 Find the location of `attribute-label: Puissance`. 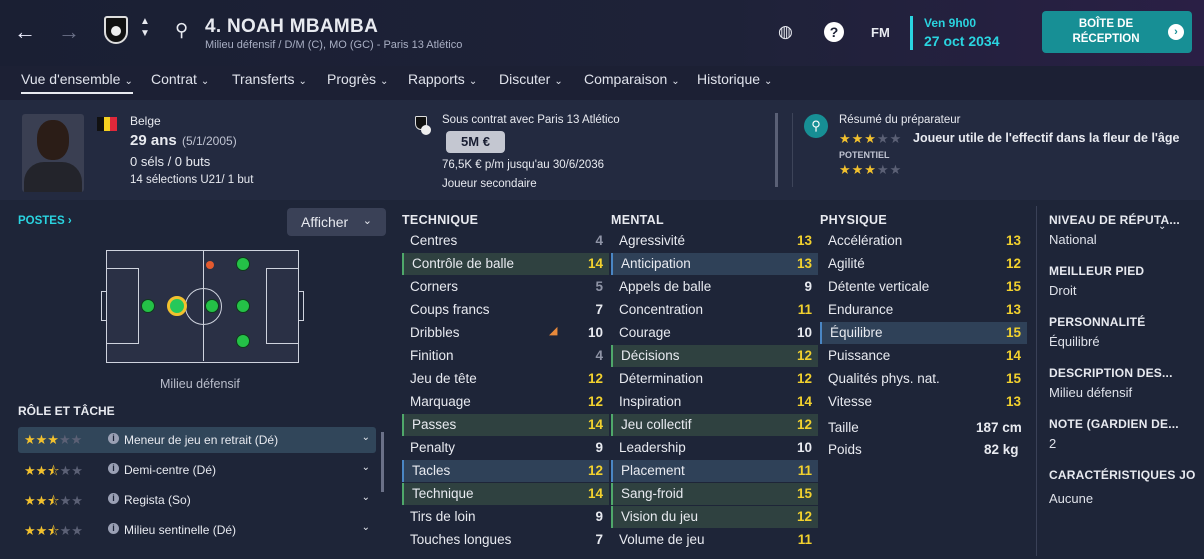

attribute-label: Puissance is located at coordinates (859, 355).